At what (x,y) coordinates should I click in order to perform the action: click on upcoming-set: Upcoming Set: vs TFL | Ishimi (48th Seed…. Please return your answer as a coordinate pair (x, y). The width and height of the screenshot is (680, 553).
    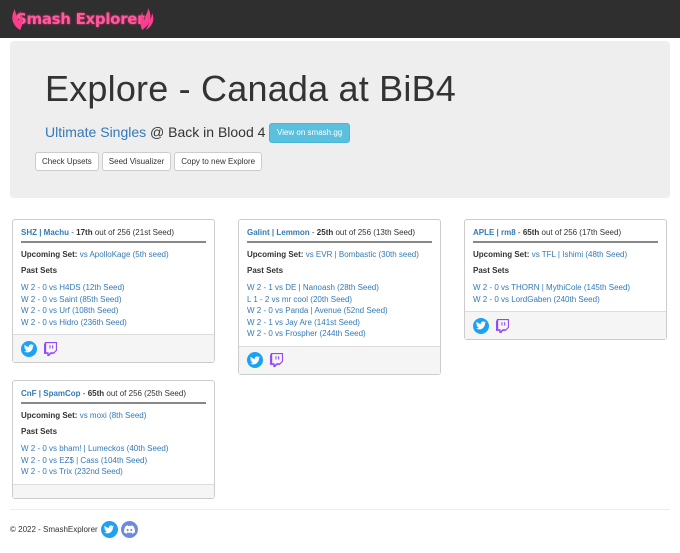
    Looking at the image, I should click on (565, 254).